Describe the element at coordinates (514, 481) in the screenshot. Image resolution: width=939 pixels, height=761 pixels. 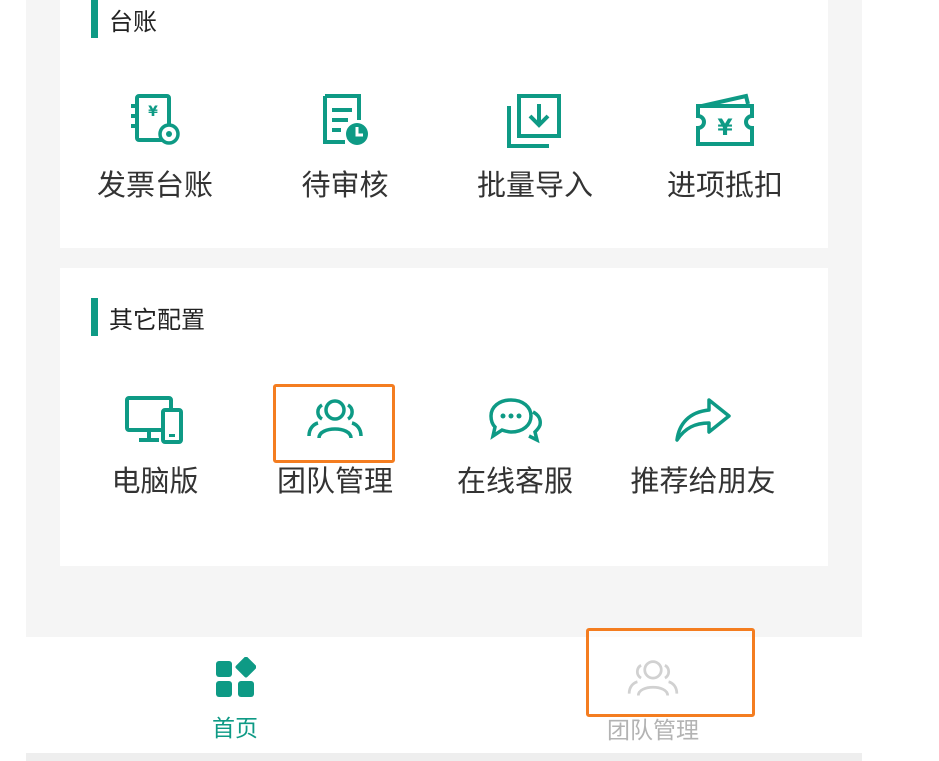
I see `other-item-label: 在线客服` at that location.